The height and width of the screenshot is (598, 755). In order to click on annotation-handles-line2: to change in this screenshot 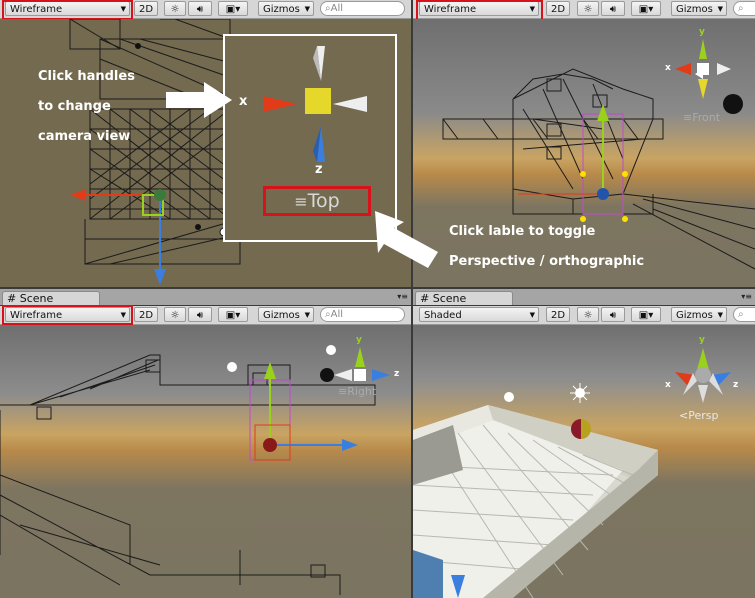, I will do `click(74, 106)`.